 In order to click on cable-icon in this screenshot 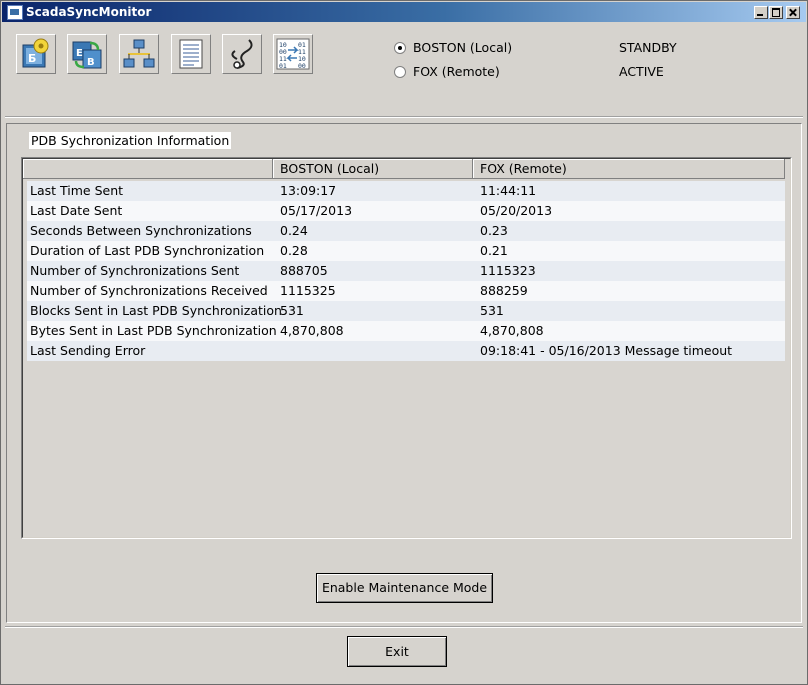, I will do `click(242, 54)`.